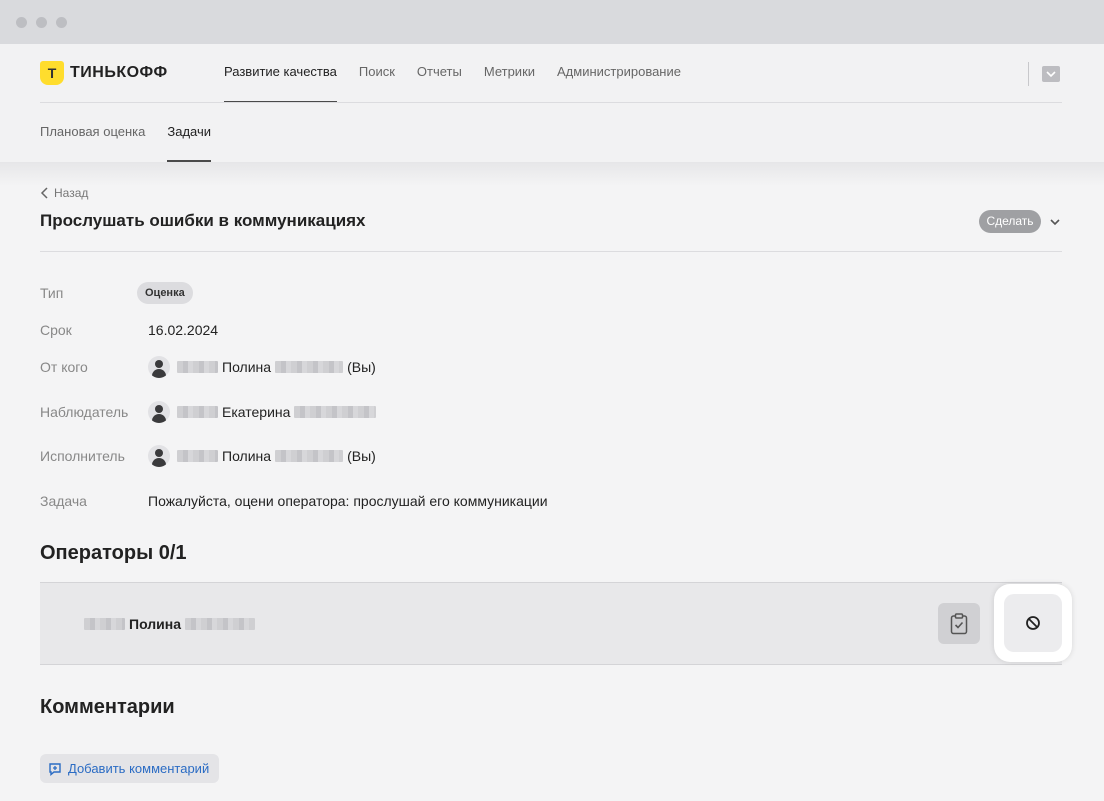  Describe the element at coordinates (619, 73) in the screenshot. I see `topnav-item-admin: Администрирование` at that location.